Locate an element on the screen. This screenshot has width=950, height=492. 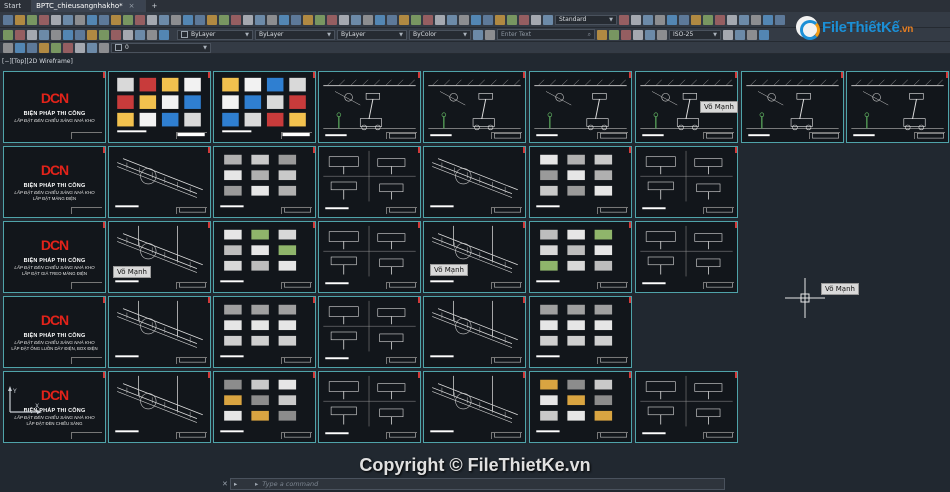
viewport-controls: [−][Top][2D Wireframe] is located at coordinates (37, 61).